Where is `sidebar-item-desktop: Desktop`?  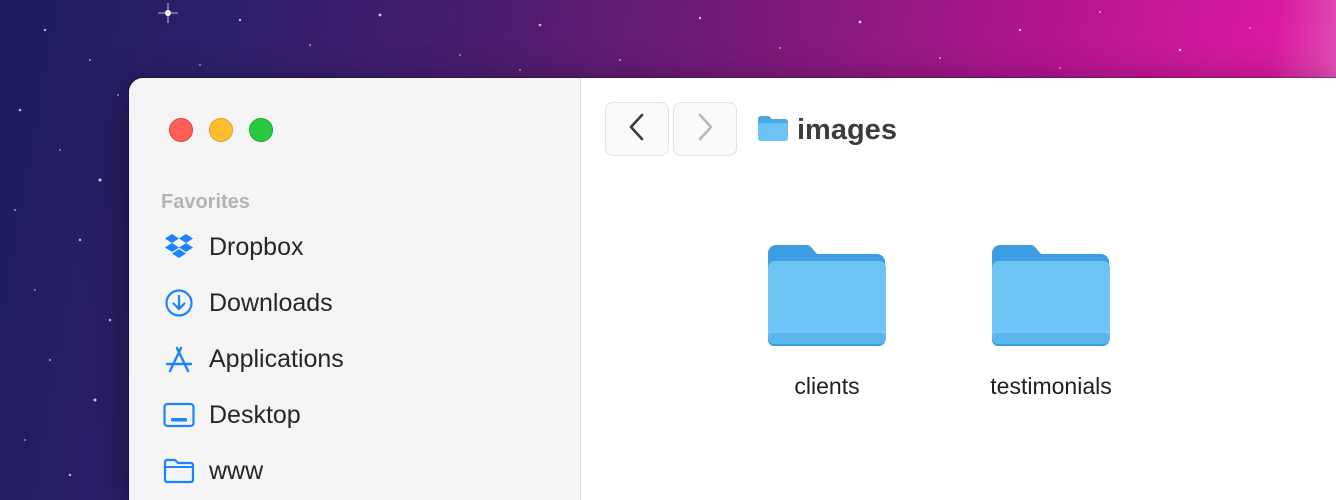
sidebar-item-desktop: Desktop is located at coordinates (232, 415).